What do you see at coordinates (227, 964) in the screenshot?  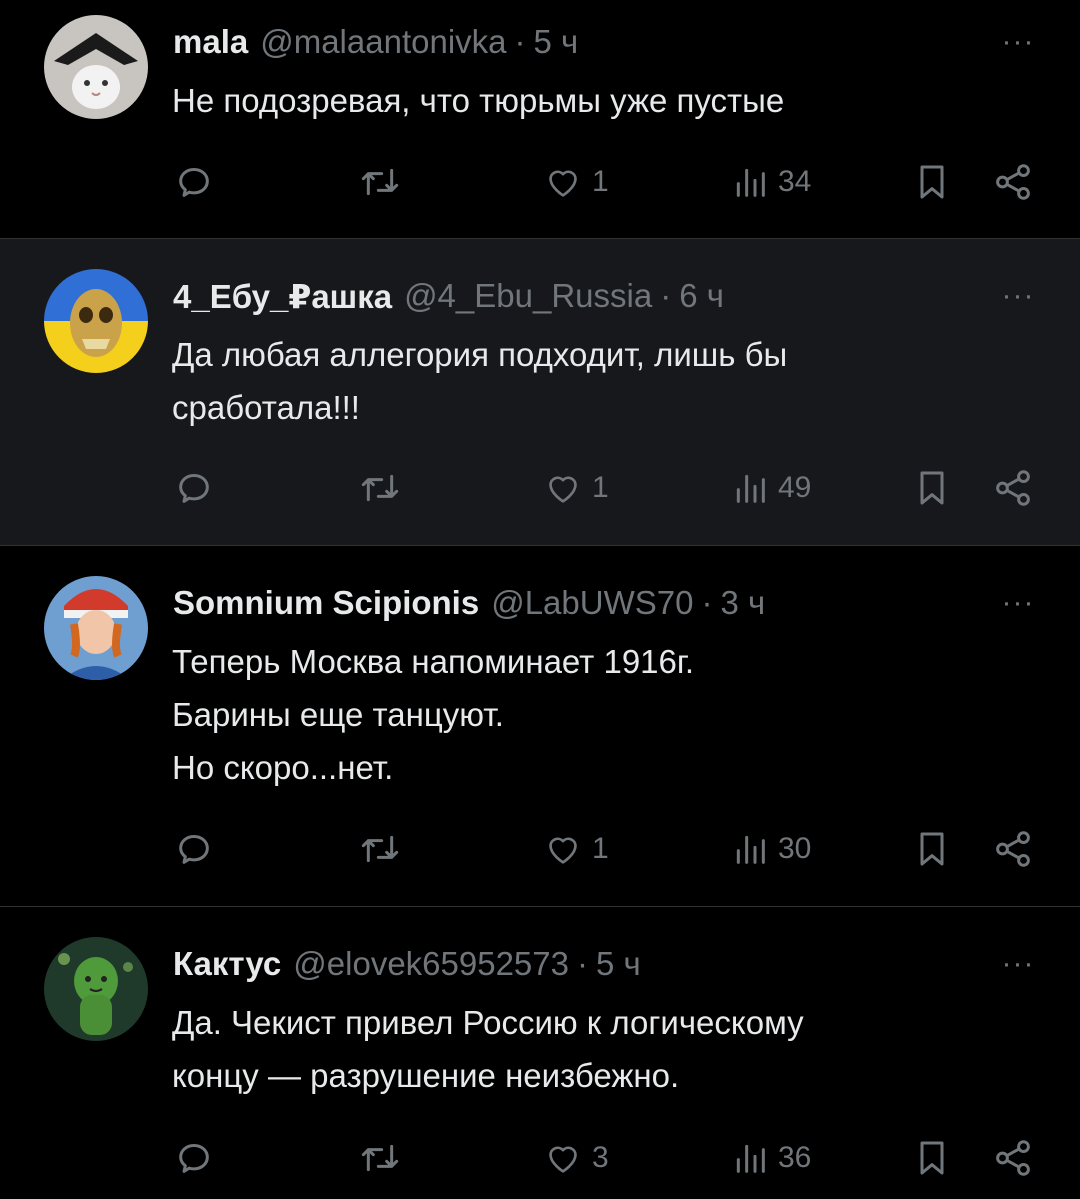 I see `author-name: Кактус` at bounding box center [227, 964].